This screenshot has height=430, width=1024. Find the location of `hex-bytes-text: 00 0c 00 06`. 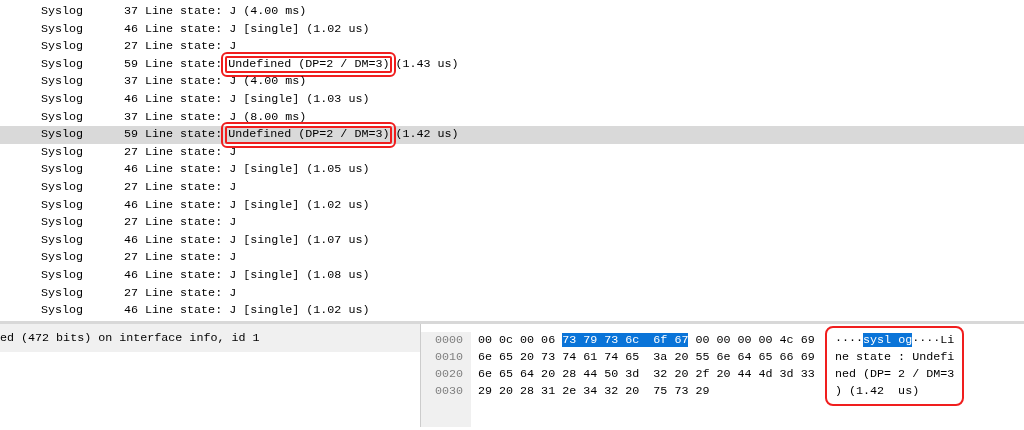

hex-bytes-text: 00 0c 00 06 is located at coordinates (517, 340).